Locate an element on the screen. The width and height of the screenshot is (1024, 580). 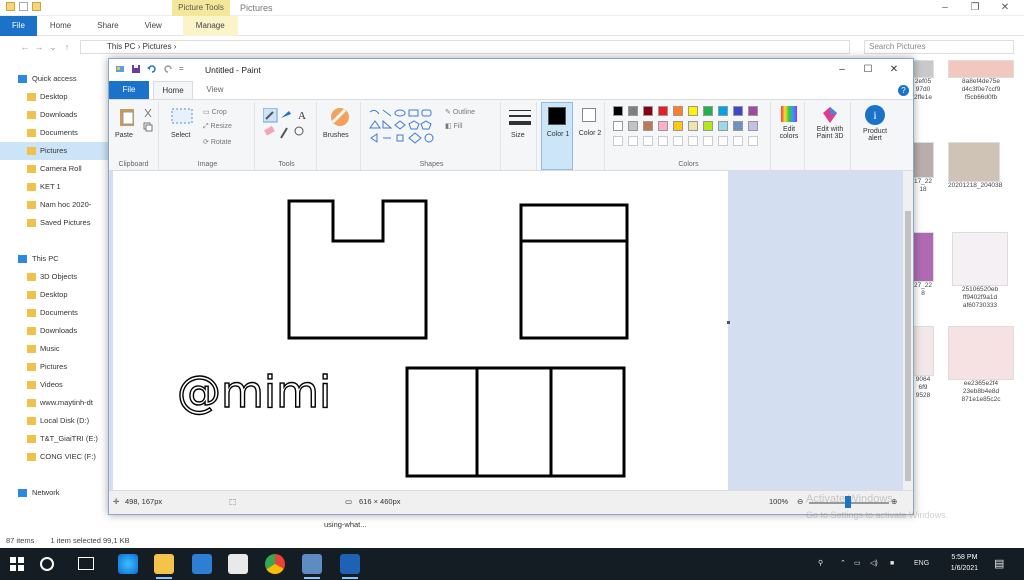
folder-icon is located at coordinates (10, 6).